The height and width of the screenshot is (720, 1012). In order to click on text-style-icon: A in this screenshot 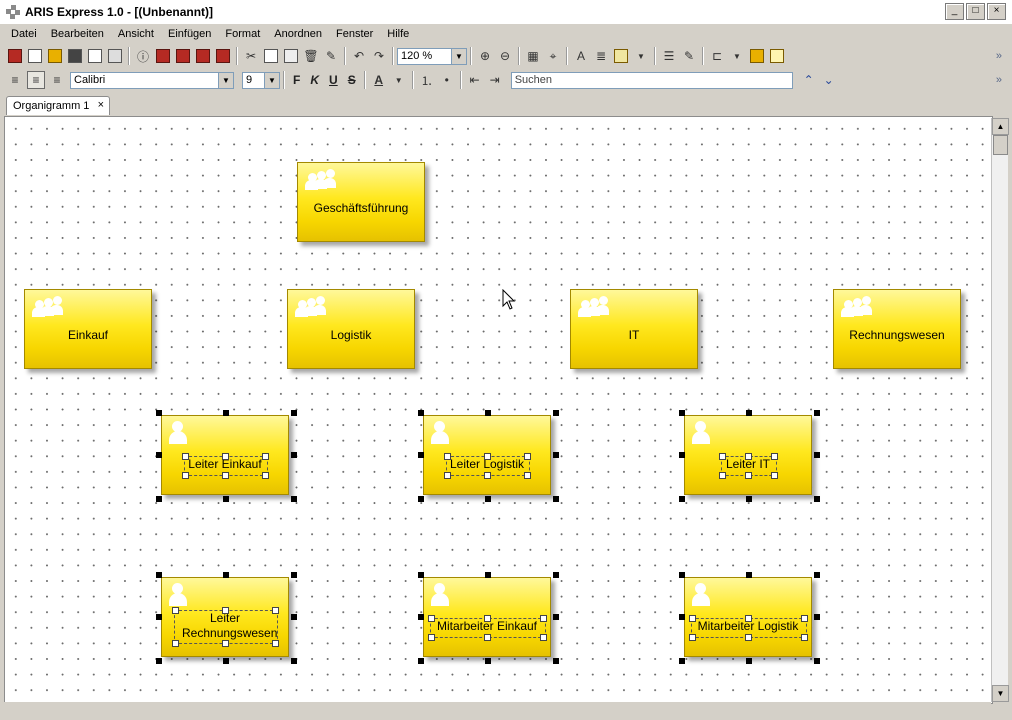, I will do `click(581, 56)`.